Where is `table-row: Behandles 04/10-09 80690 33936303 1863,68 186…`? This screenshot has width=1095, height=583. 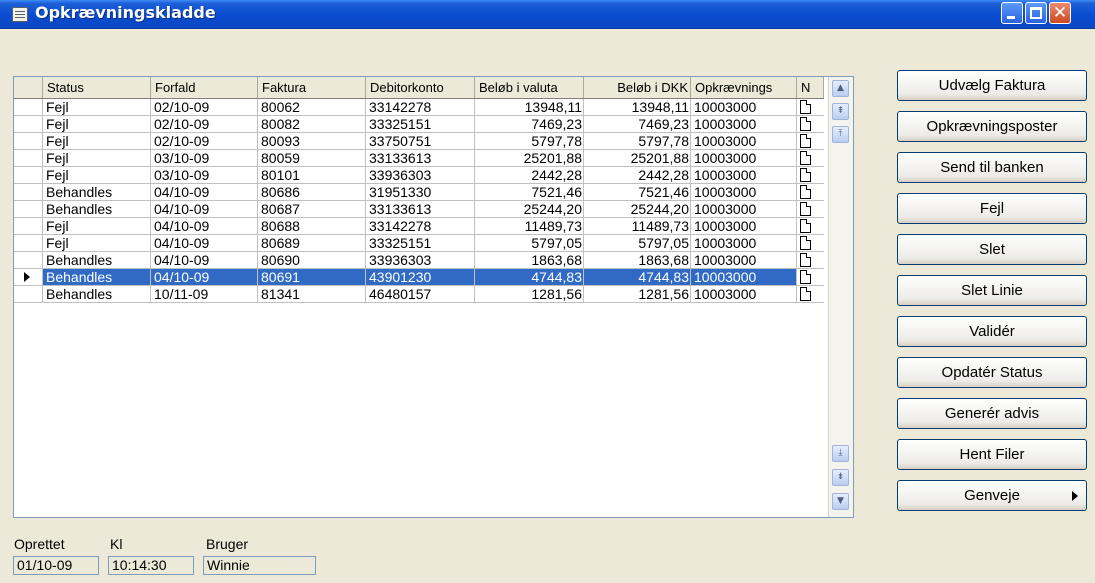
table-row: Behandles 04/10-09 80690 33936303 1863,68 186… is located at coordinates (419, 260).